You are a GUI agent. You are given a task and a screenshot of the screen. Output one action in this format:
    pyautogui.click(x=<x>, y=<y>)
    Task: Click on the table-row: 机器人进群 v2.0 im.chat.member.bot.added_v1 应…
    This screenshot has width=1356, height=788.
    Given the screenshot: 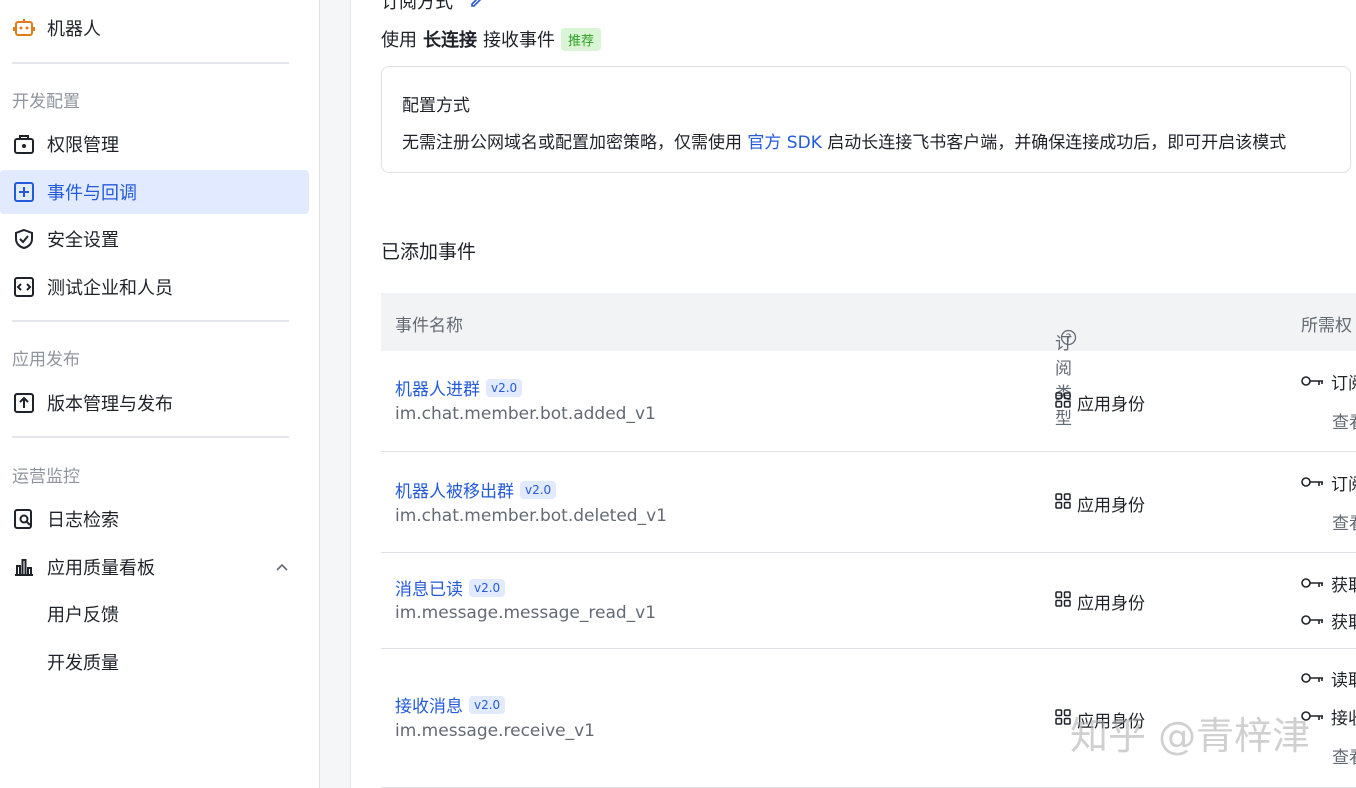 What is the action you would take?
    pyautogui.click(x=868, y=401)
    